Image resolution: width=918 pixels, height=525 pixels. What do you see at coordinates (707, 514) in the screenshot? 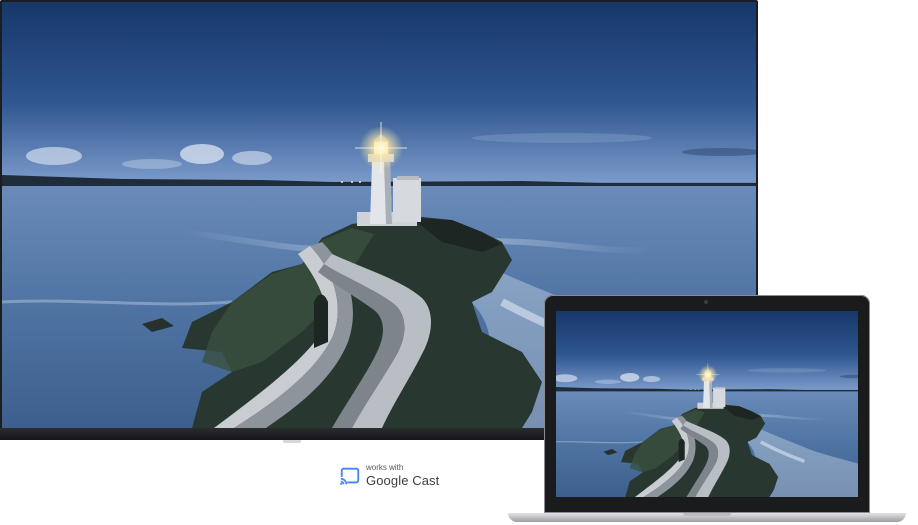
I see `laptop-opening-notch` at bounding box center [707, 514].